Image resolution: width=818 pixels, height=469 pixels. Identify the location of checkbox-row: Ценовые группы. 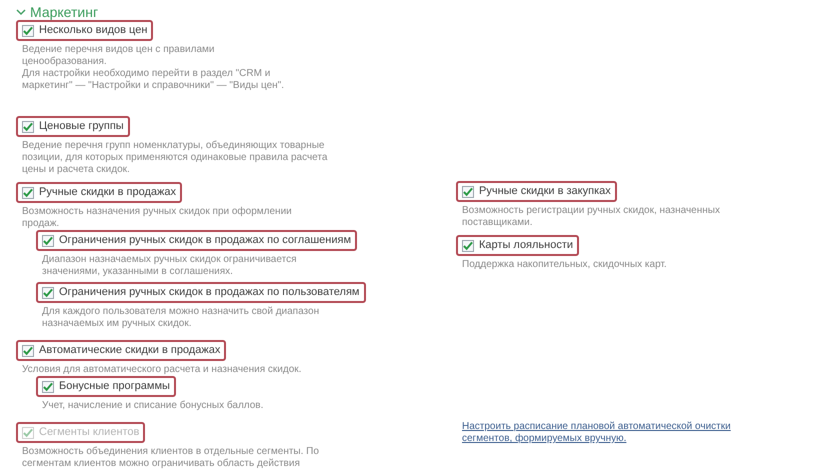
(73, 126).